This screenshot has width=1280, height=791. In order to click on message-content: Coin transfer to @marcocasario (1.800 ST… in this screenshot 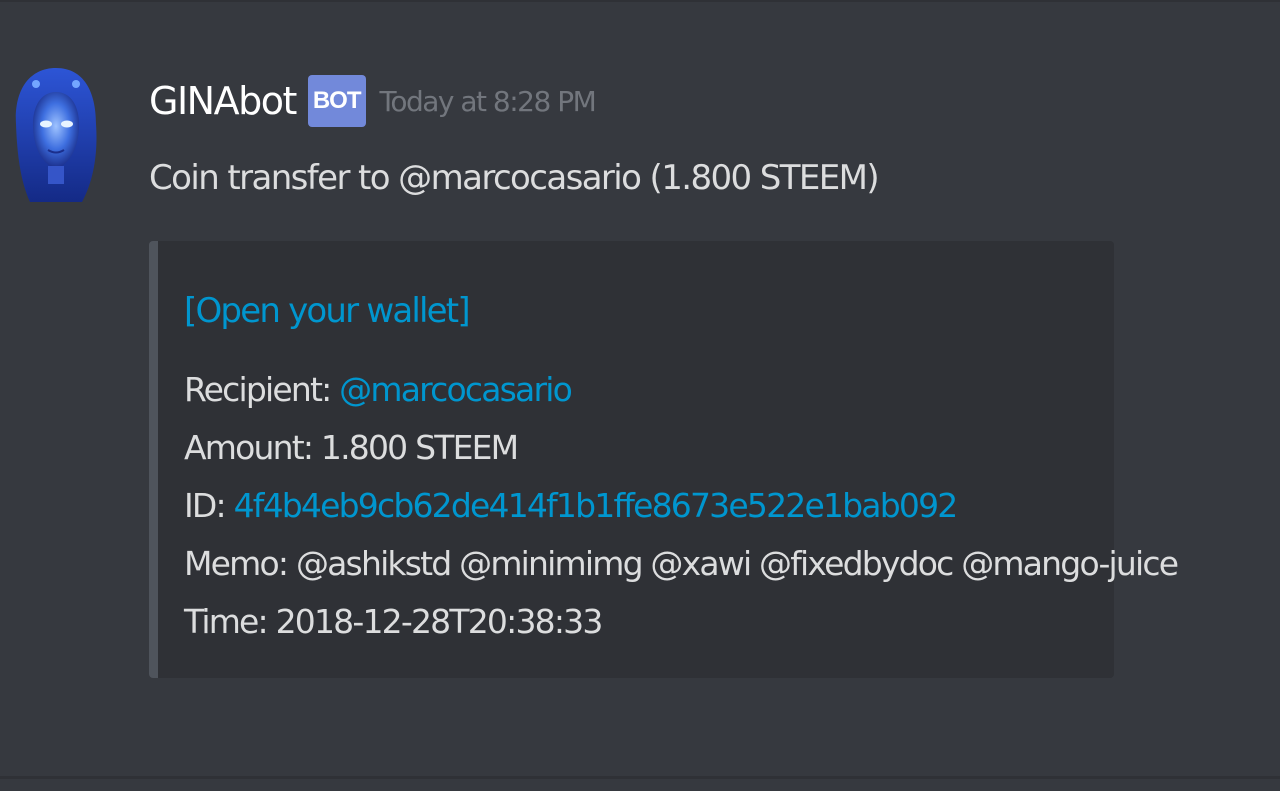, I will do `click(514, 178)`.